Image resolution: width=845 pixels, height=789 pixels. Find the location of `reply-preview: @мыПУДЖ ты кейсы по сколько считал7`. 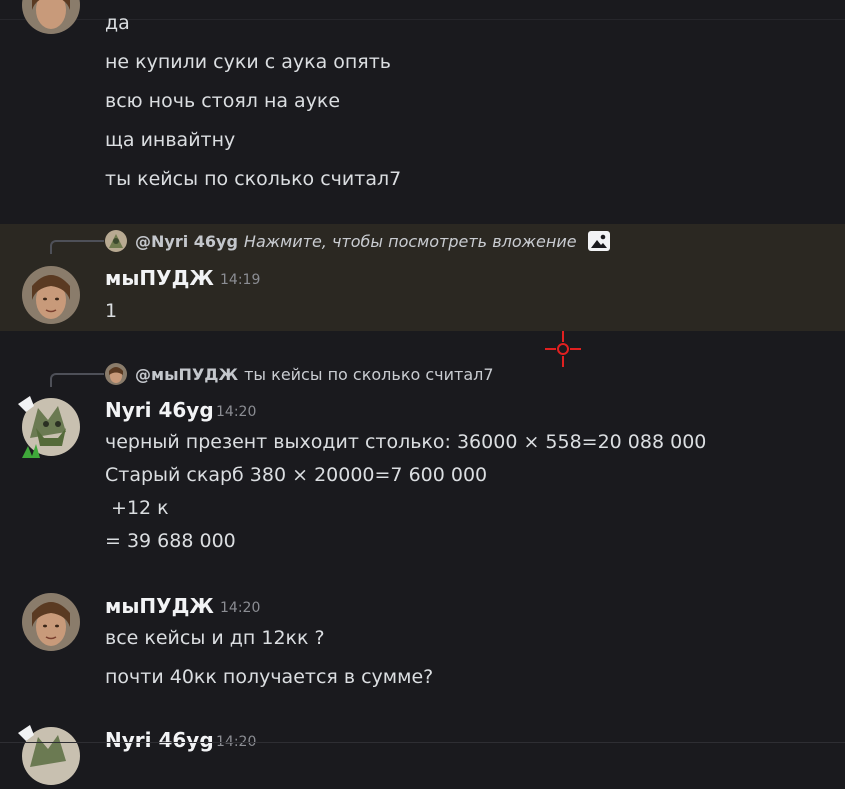

reply-preview: @мыПУДЖ ты кейсы по сколько считал7 is located at coordinates (299, 374).